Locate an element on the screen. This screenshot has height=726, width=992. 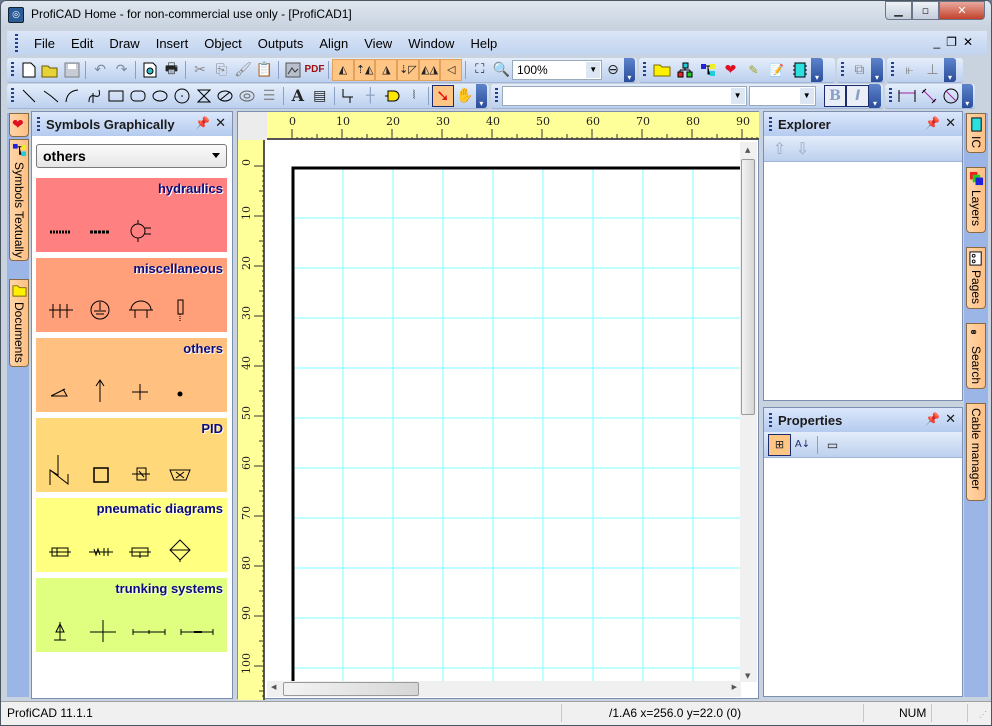
flip-vertical-icon: ⇡◭ is located at coordinates (364, 69).